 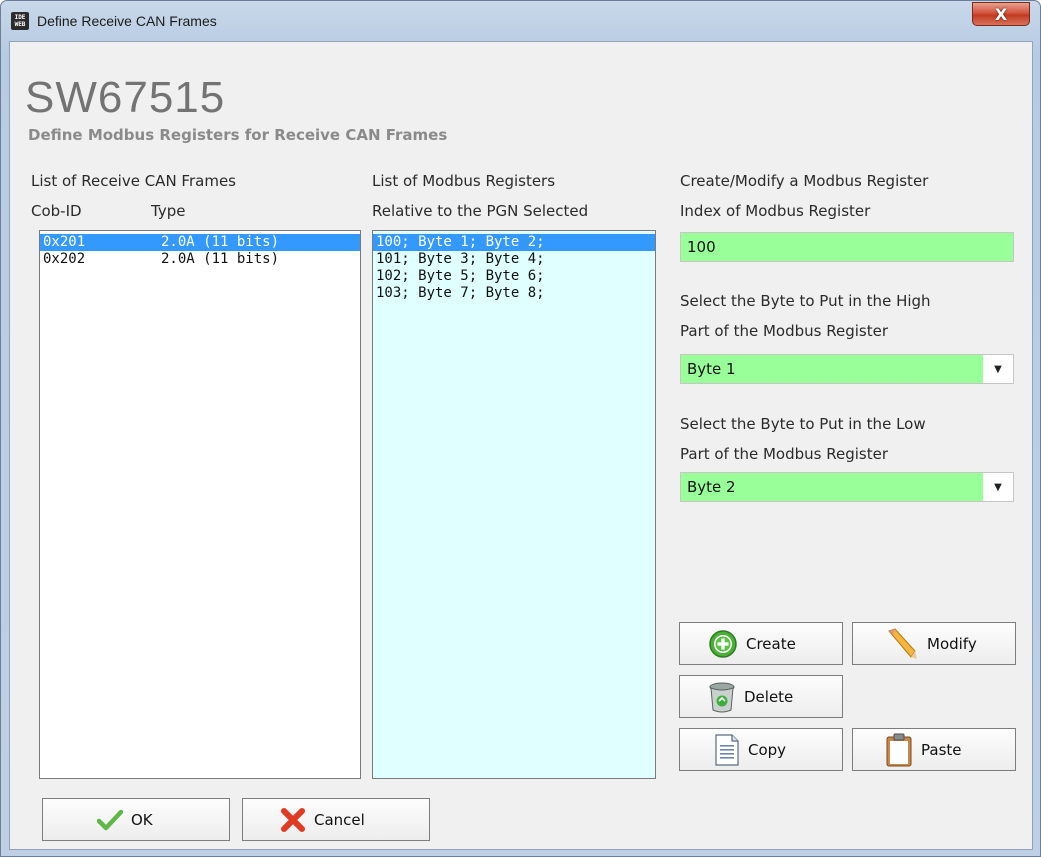 What do you see at coordinates (769, 696) in the screenshot?
I see `delete-label: Delete` at bounding box center [769, 696].